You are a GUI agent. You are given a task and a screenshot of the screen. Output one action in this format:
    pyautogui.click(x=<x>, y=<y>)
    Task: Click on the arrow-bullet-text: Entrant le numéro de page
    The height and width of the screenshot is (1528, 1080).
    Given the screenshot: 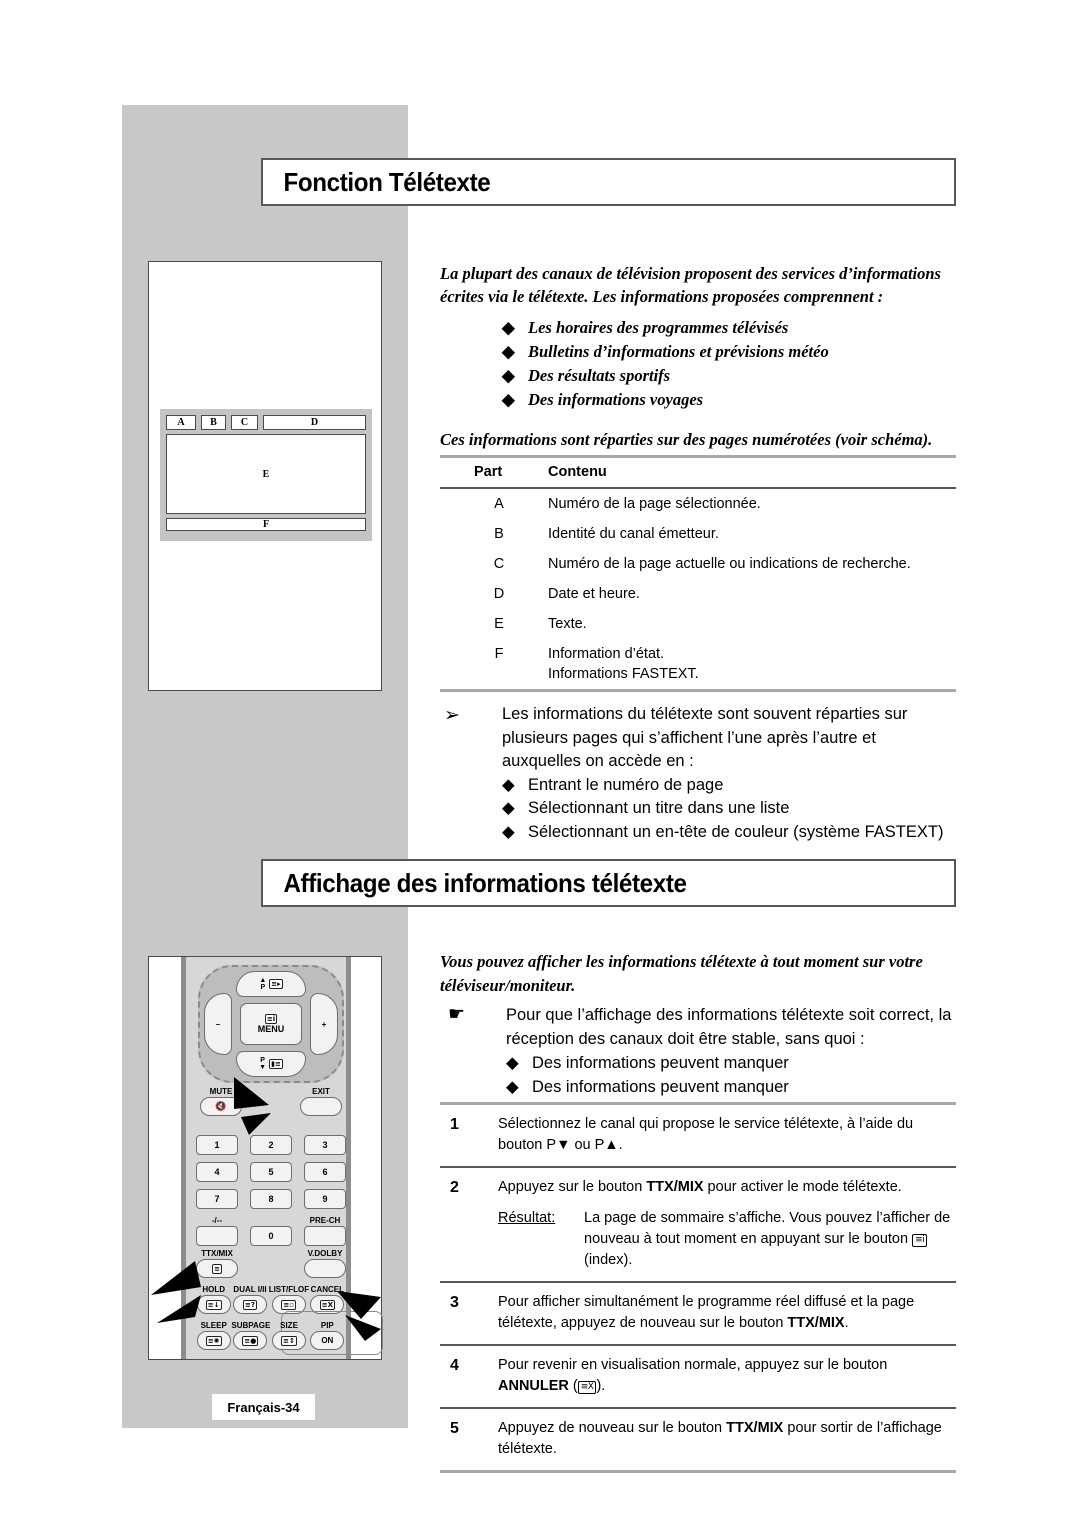 What is the action you would take?
    pyautogui.click(x=626, y=784)
    